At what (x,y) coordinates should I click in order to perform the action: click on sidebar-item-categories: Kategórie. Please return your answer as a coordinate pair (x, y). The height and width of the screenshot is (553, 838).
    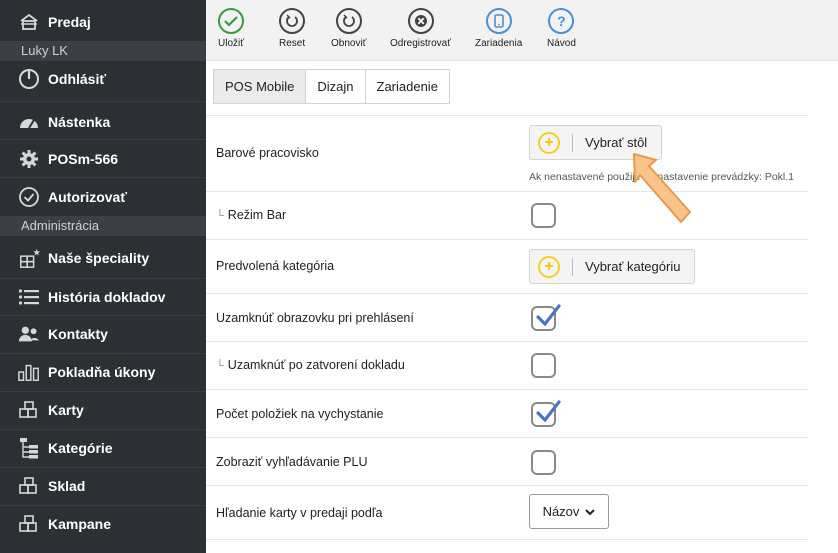
    Looking at the image, I should click on (103, 448).